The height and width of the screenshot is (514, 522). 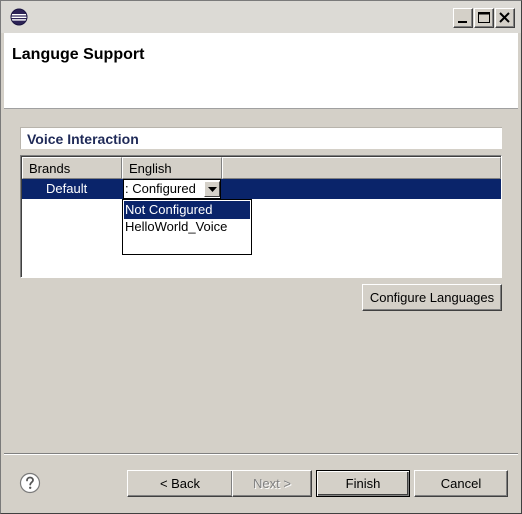 I want to click on english-combo: : Configured, so click(x=172, y=189).